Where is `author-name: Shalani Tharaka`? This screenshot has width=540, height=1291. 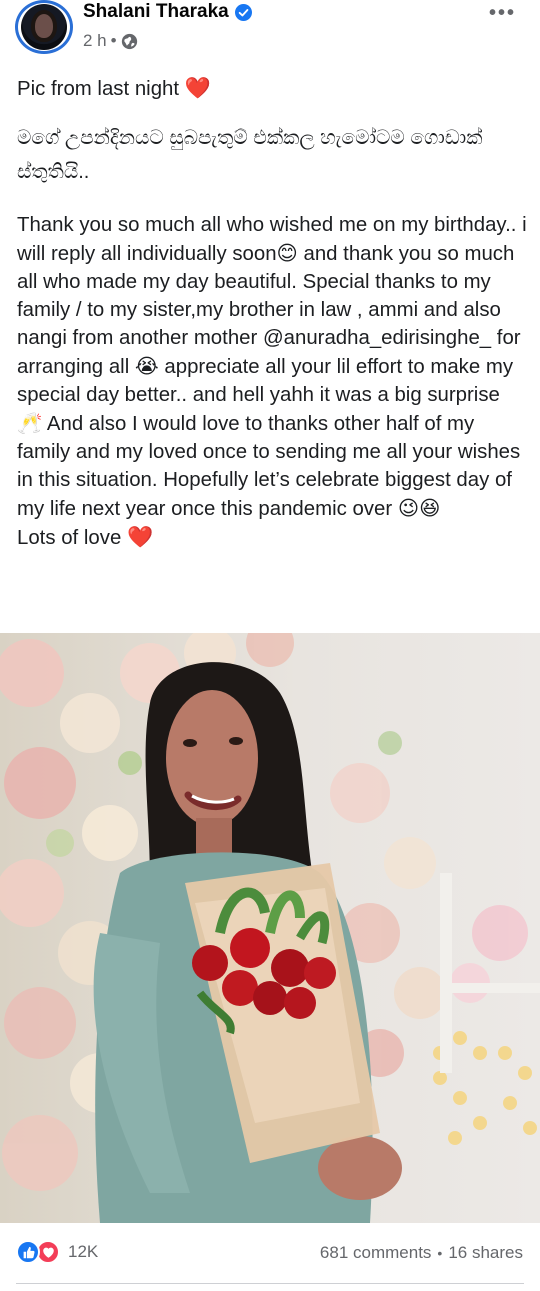 author-name: Shalani Tharaka is located at coordinates (156, 12).